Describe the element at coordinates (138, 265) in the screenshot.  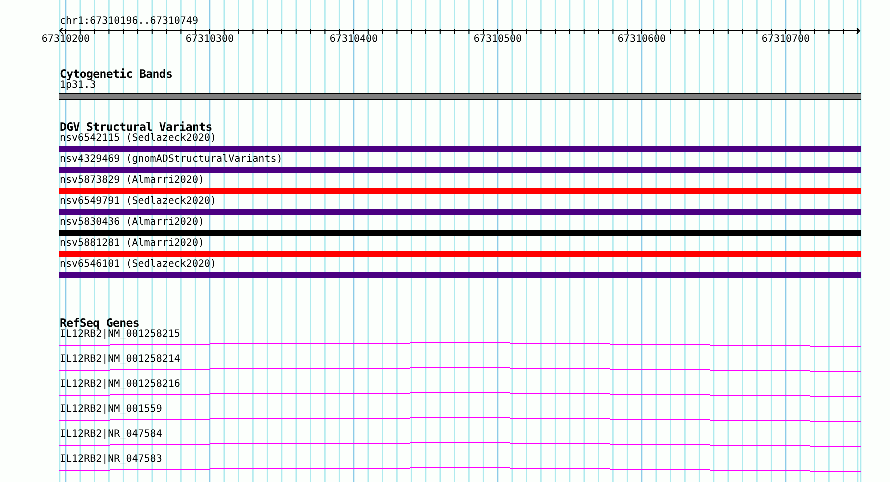
I see `variant-label: nsv6546101 (Sedlazeck2020)` at that location.